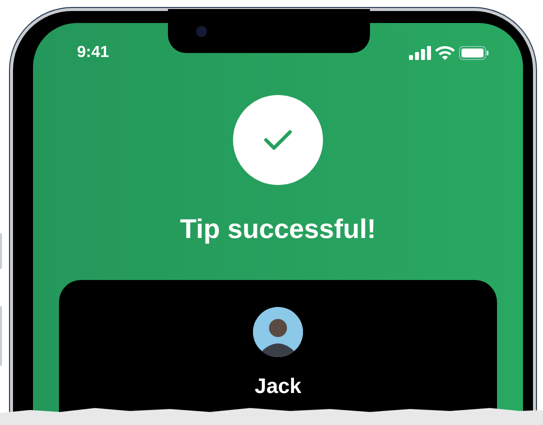 This screenshot has width=543, height=425. Describe the element at coordinates (278, 140) in the screenshot. I see `checkmark-icon` at that location.